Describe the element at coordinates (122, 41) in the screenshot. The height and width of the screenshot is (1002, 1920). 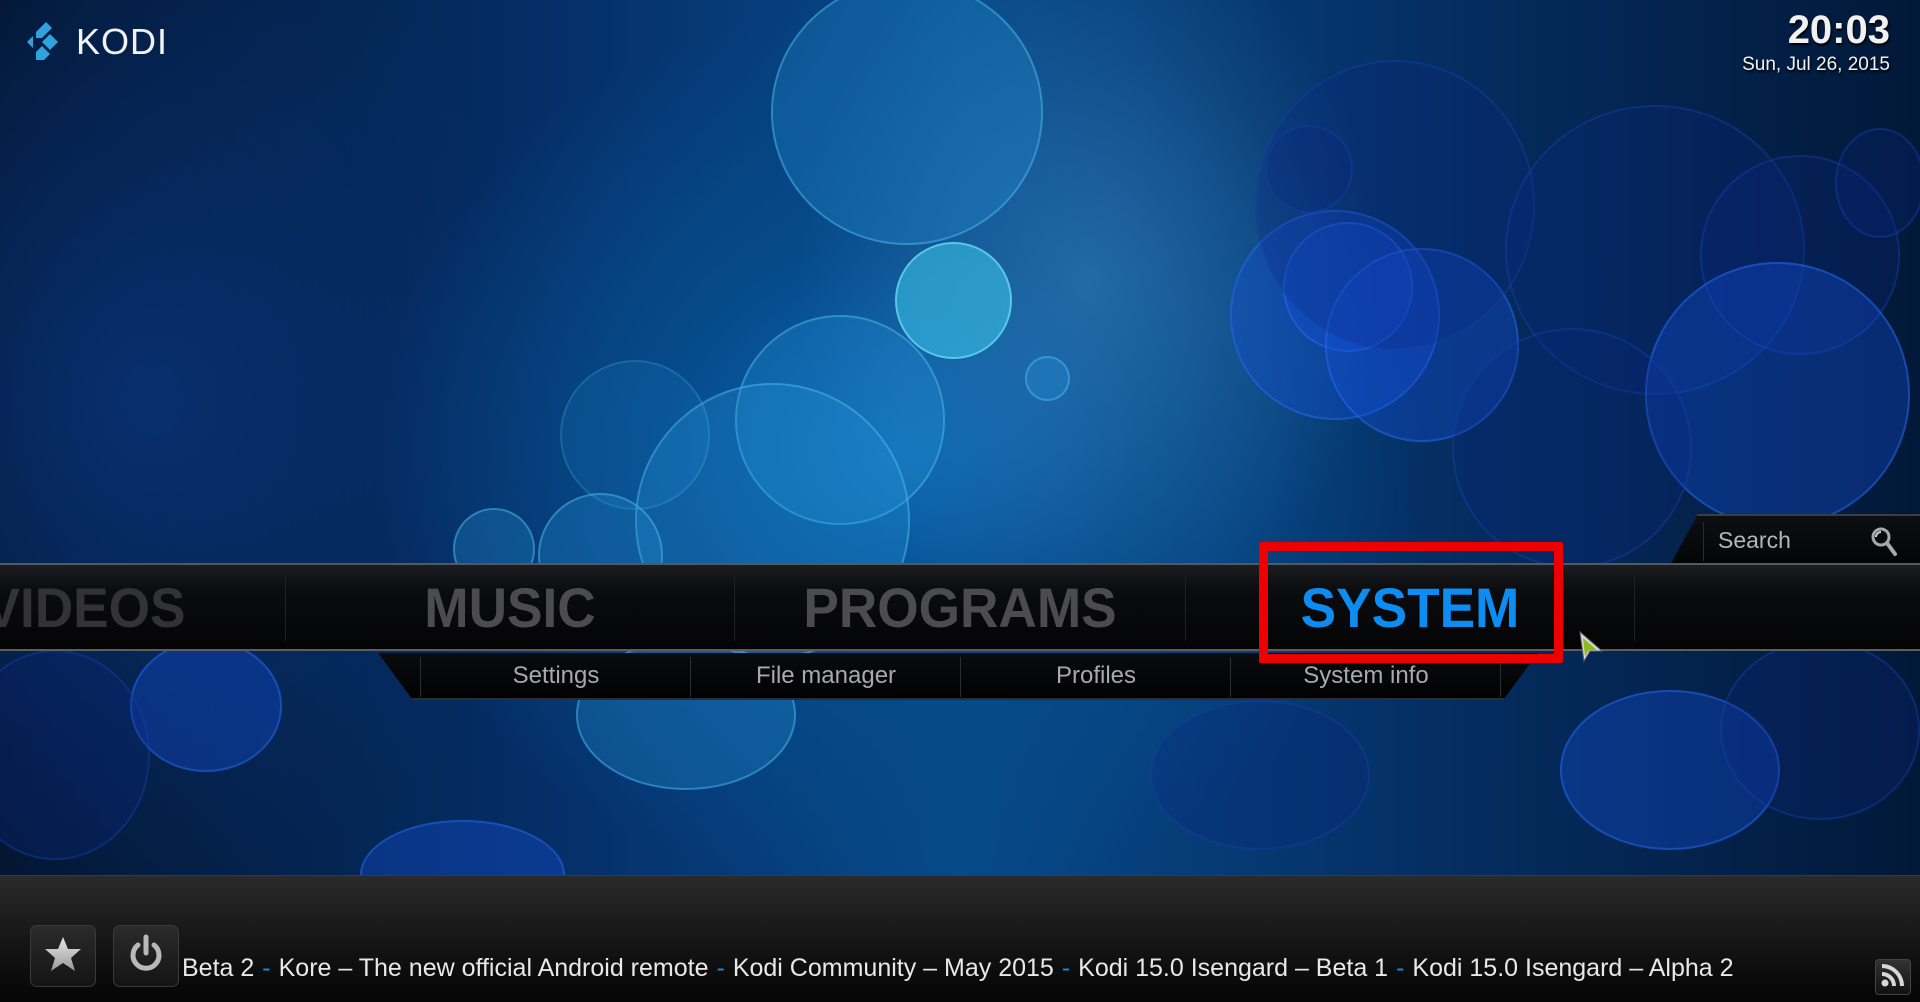
I see `kodi-logo-text: KODI` at that location.